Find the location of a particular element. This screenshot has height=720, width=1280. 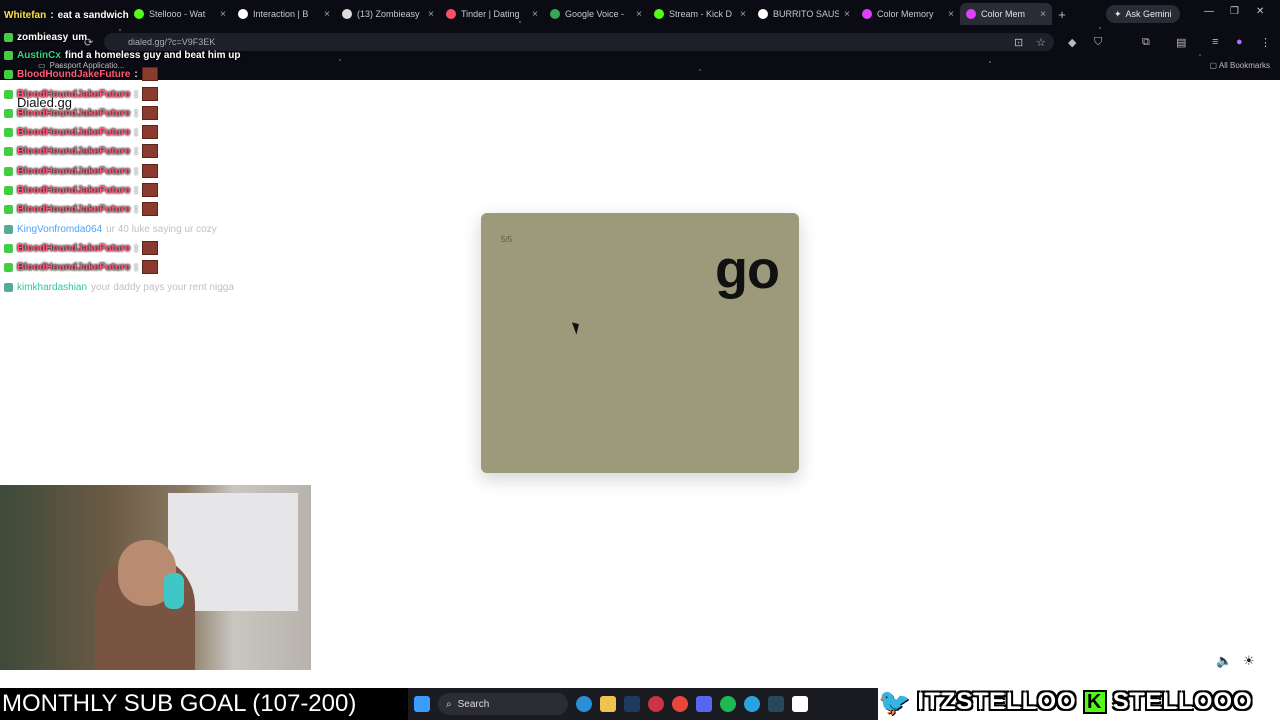

color-card: 5/5 go is located at coordinates (640, 343).